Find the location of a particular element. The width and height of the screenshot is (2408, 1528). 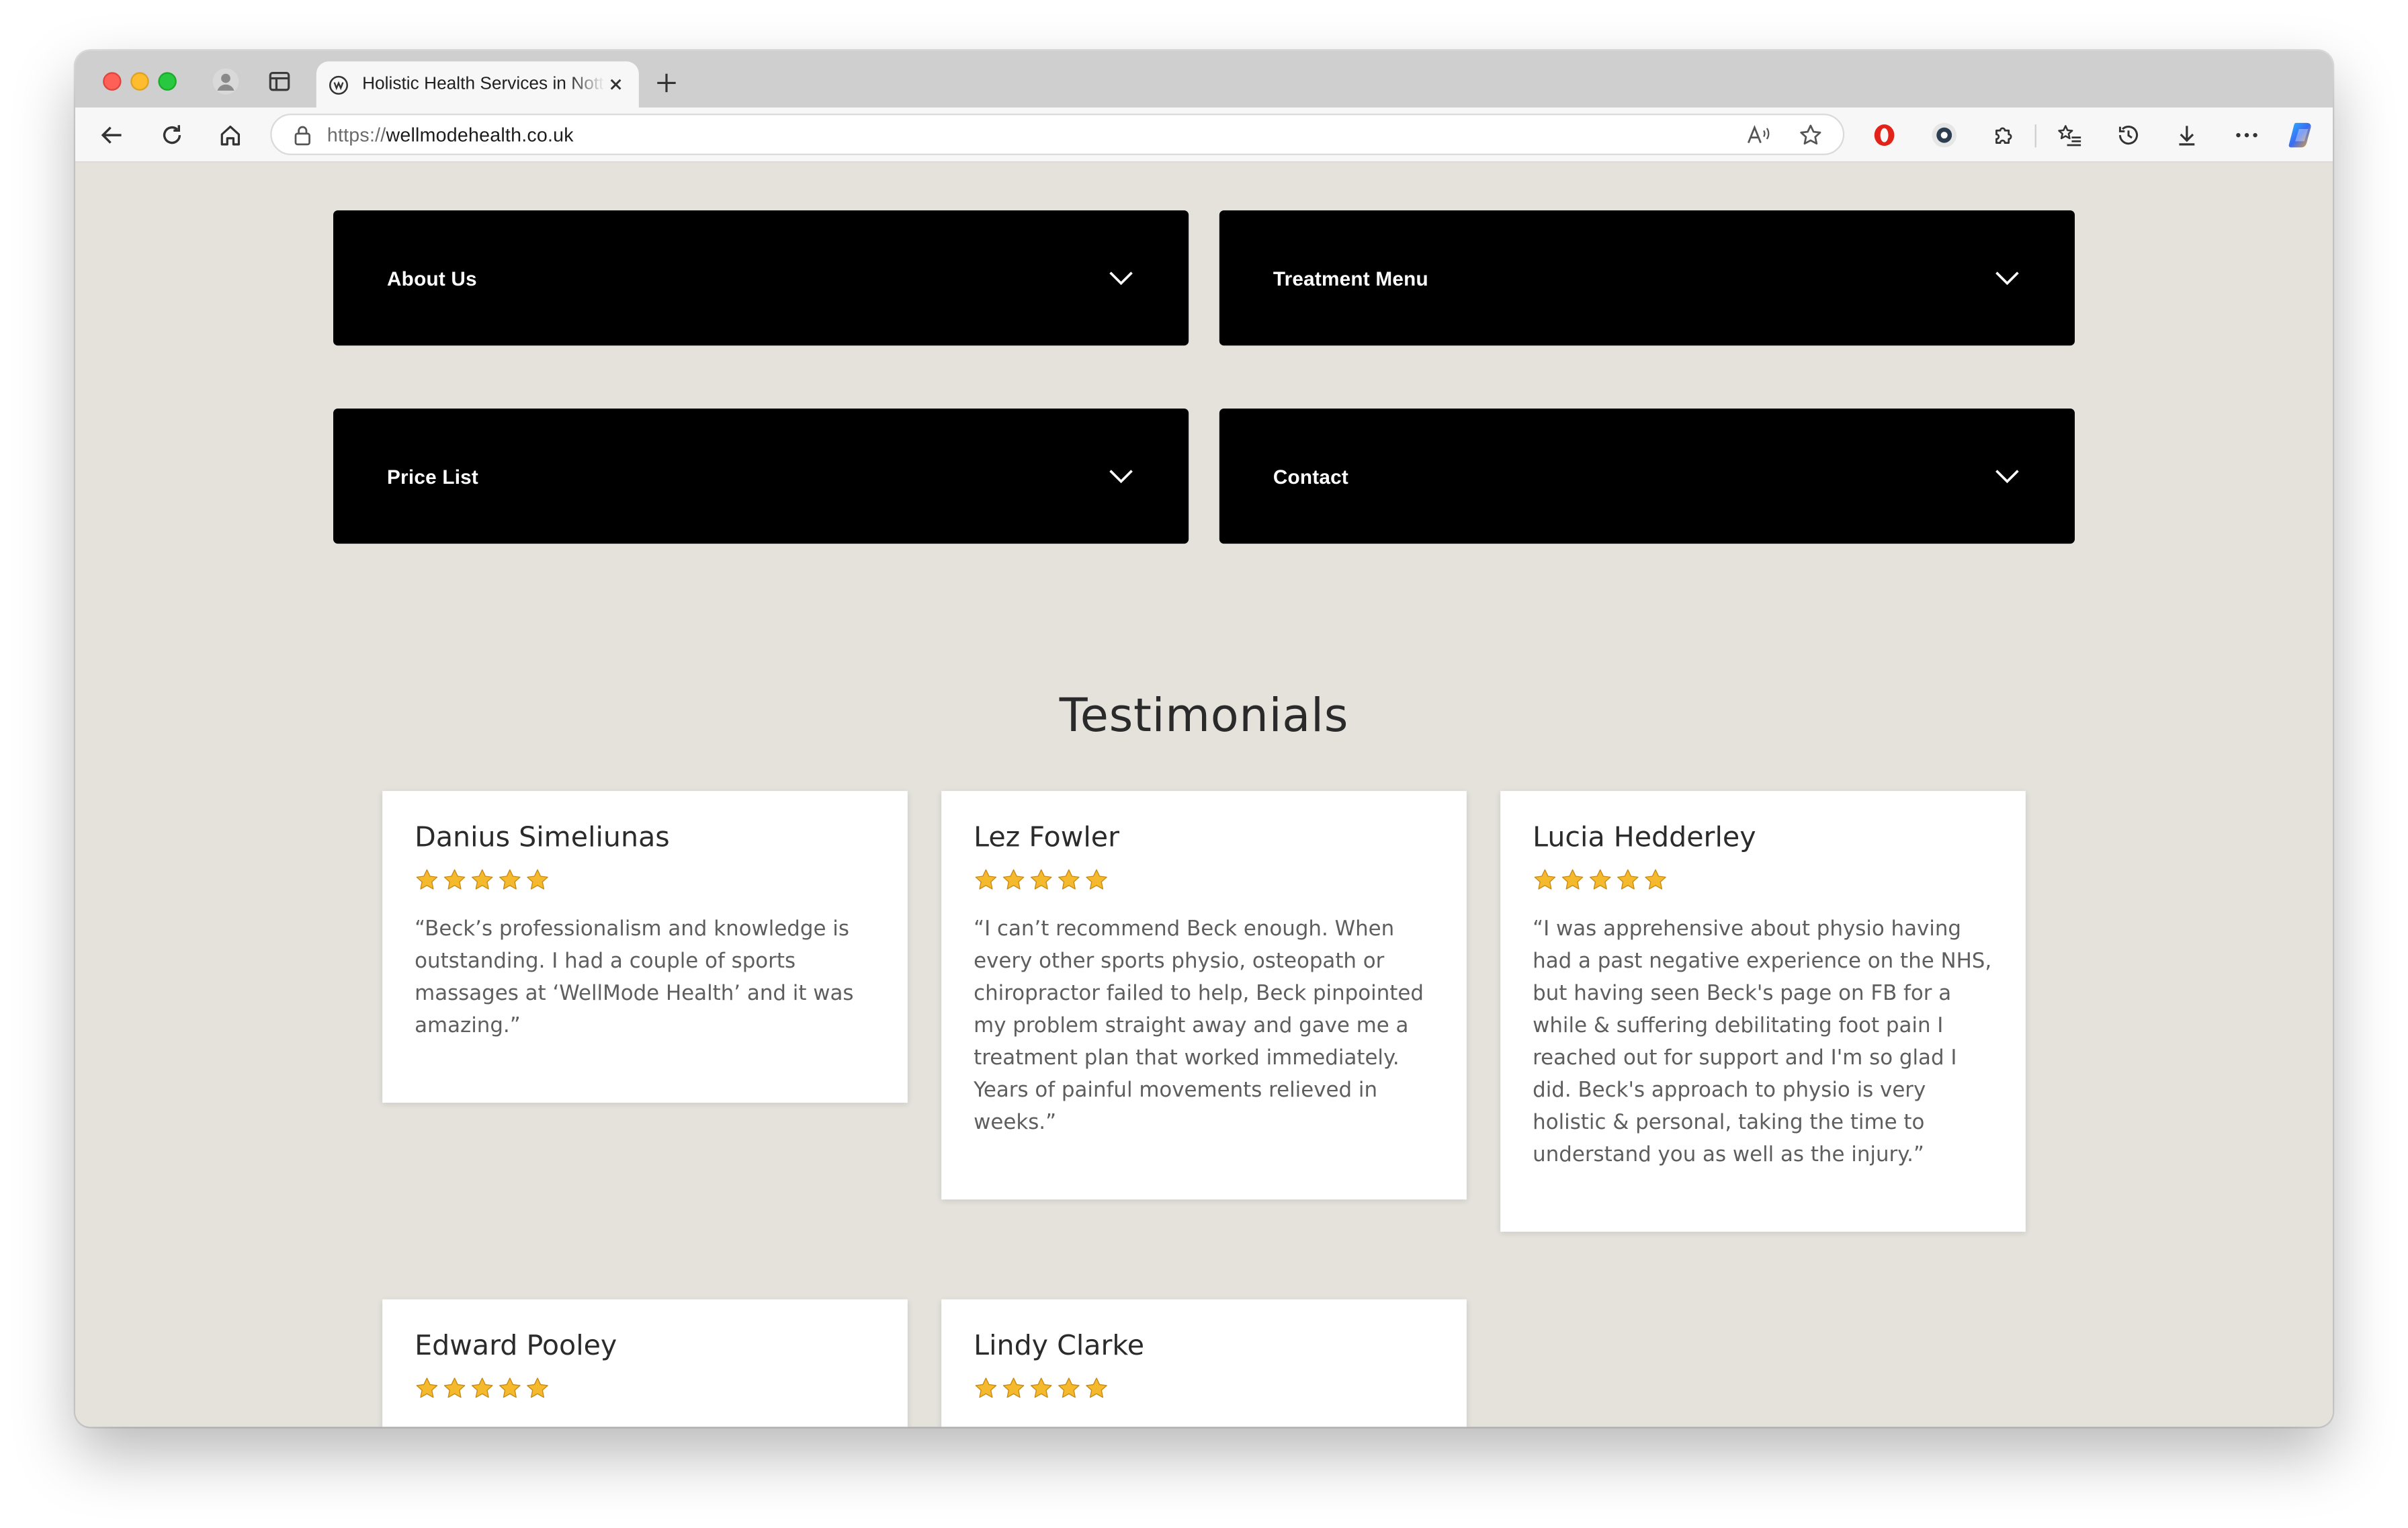

lock-icon is located at coordinates (303, 135).